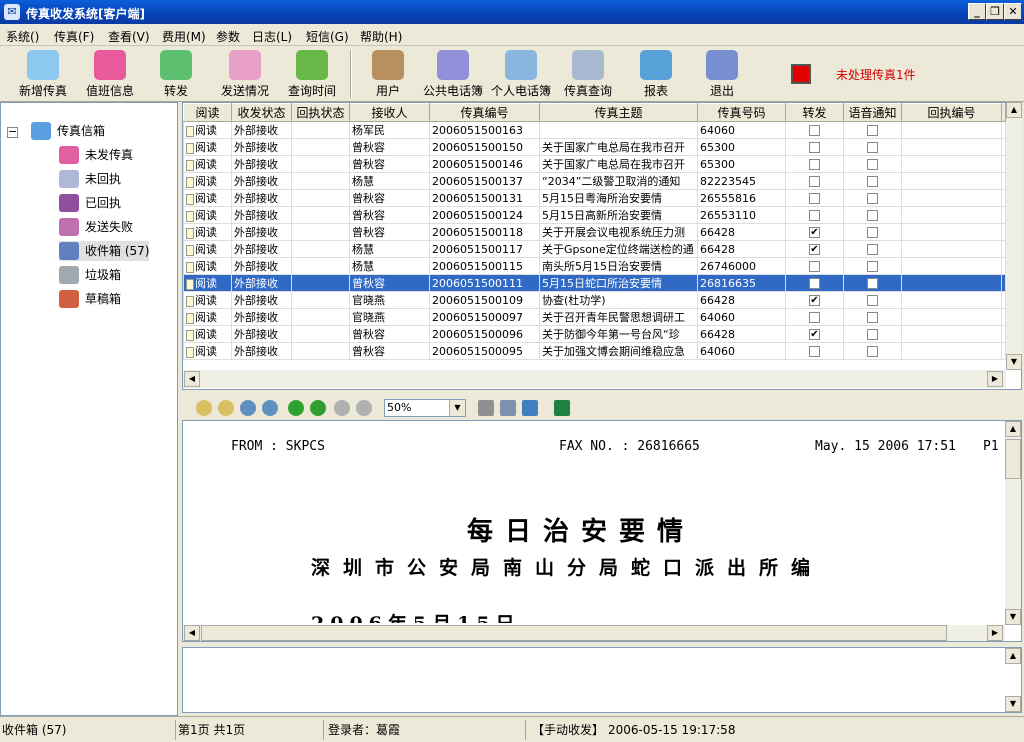  I want to click on column-header: 接收人, so click(389, 112).